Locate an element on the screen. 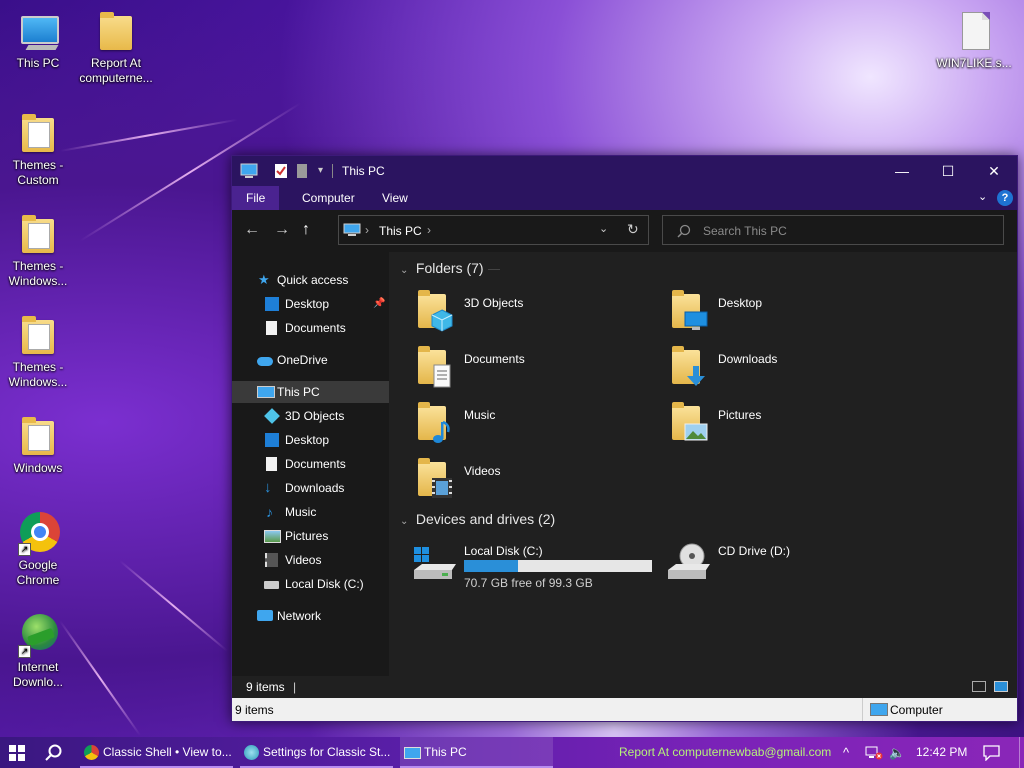 This screenshot has height=768, width=1024. address-bar: › This PC › ⌄ ↻ is located at coordinates (493, 230).